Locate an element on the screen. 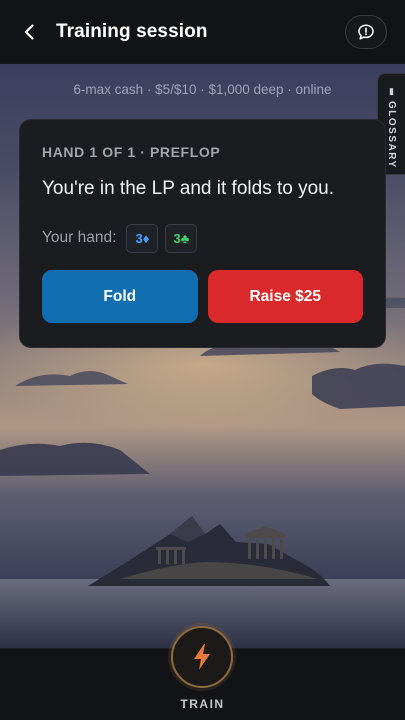 The height and width of the screenshot is (720, 405). back-button is located at coordinates (30, 32).